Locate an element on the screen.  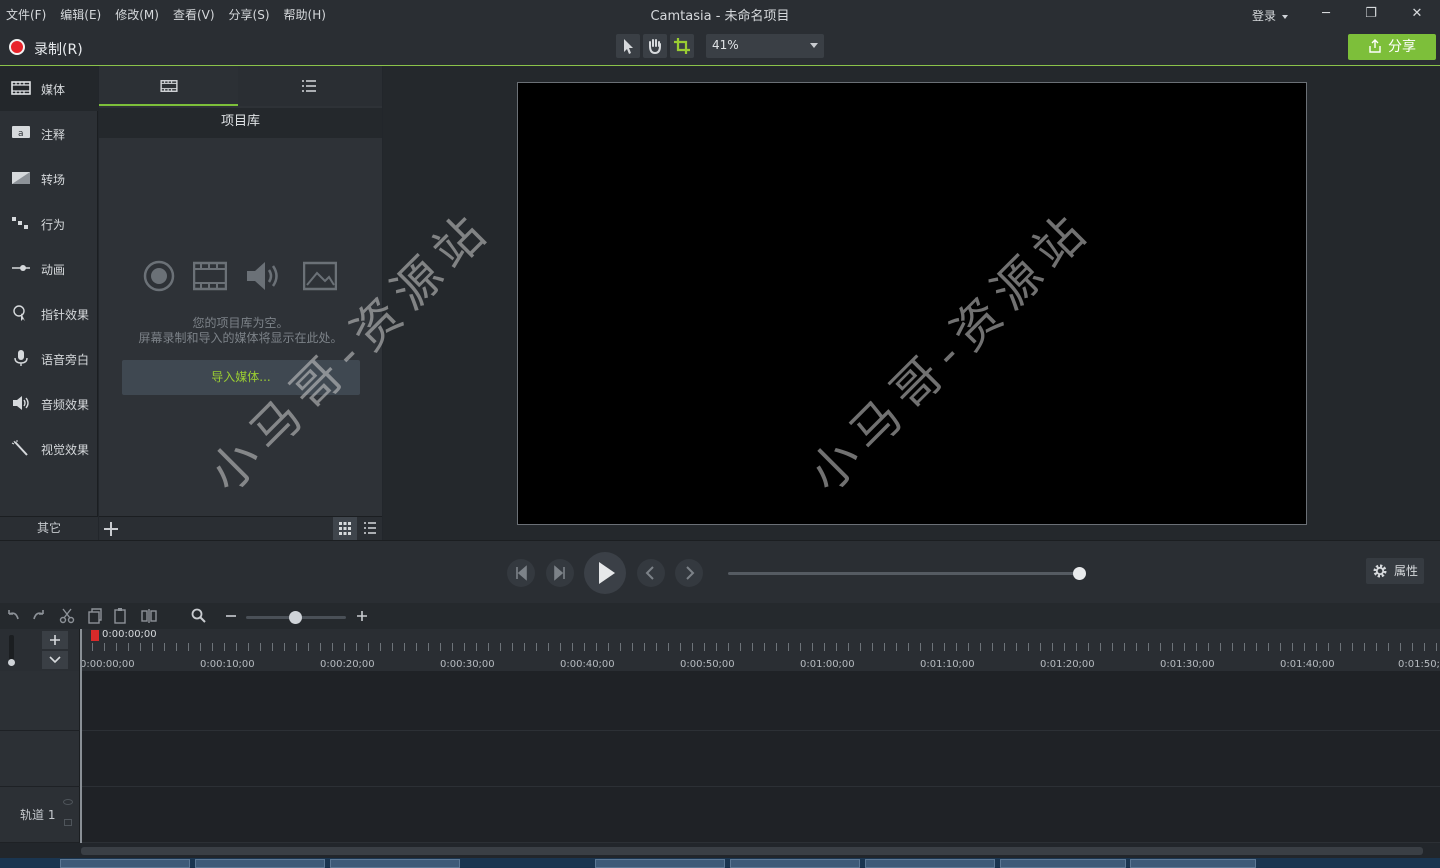
timeline-horizontal-scrollbar is located at coordinates (752, 851).